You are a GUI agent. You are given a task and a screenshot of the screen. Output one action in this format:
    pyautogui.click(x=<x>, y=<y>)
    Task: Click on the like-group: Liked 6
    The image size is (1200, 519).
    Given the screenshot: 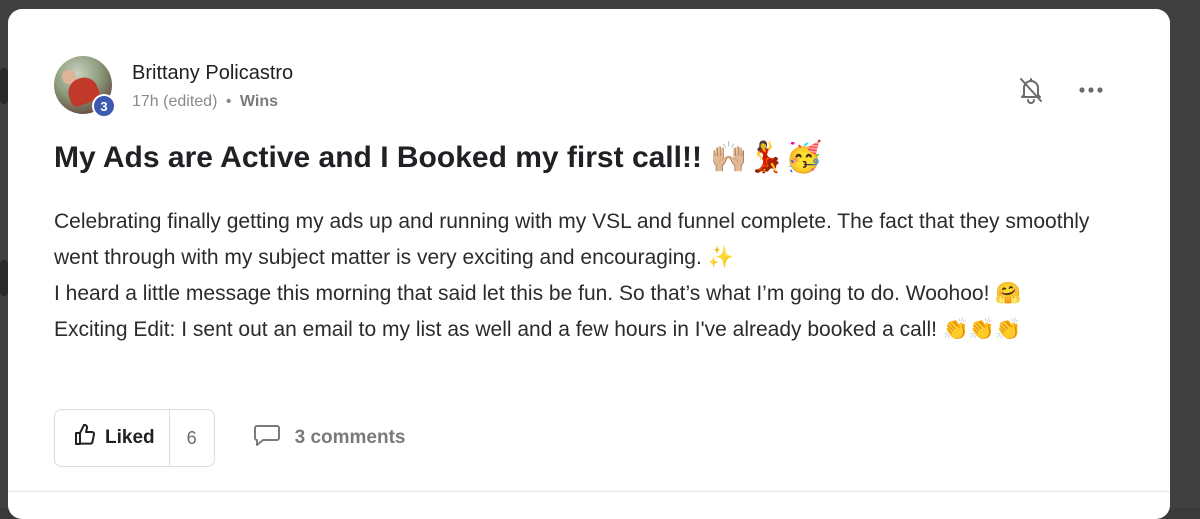 What is the action you would take?
    pyautogui.click(x=134, y=438)
    